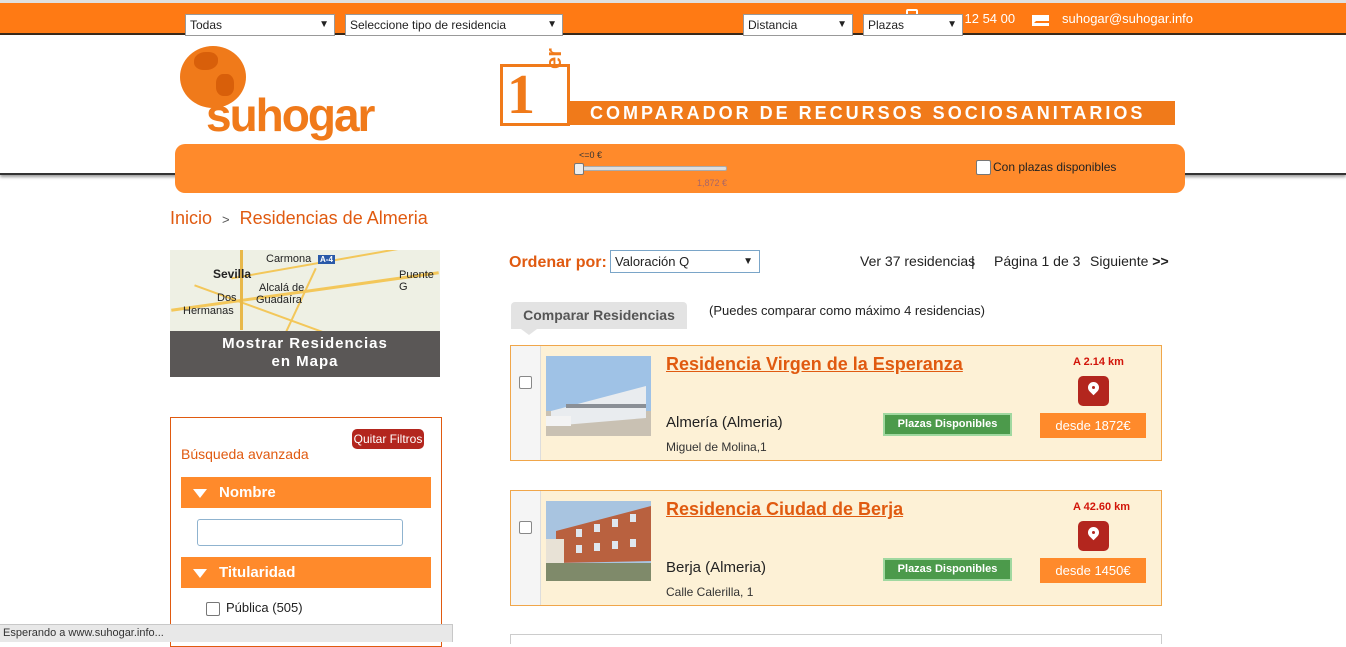  What do you see at coordinates (1046, 168) in the screenshot?
I see `available-checkbox: Con plazas disponibles` at bounding box center [1046, 168].